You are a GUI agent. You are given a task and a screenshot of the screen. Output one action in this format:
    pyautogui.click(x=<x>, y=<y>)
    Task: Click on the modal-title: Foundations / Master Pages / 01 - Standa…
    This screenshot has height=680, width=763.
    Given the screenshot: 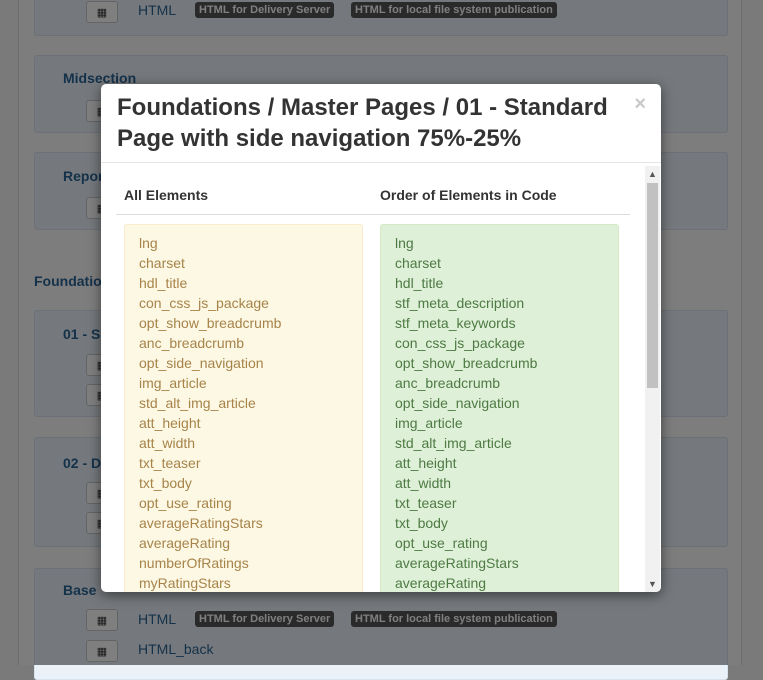 What is the action you would take?
    pyautogui.click(x=362, y=123)
    